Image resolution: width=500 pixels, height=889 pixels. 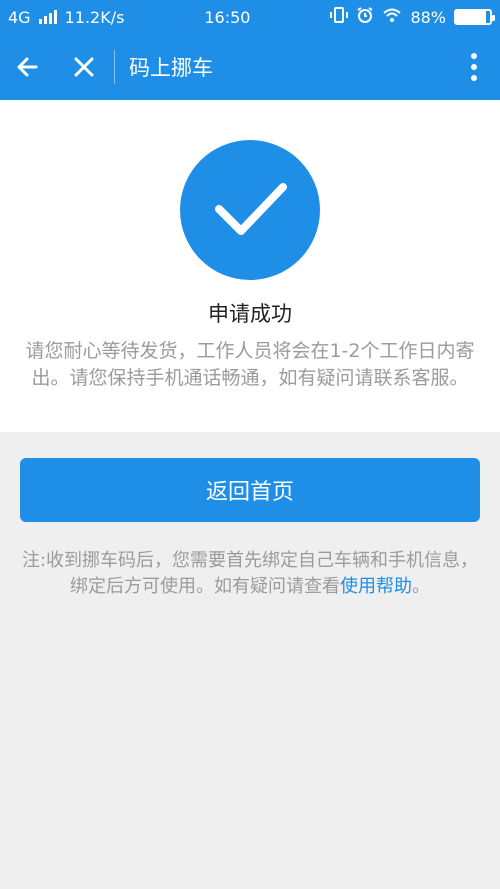 I want to click on check-icon, so click(x=251, y=209).